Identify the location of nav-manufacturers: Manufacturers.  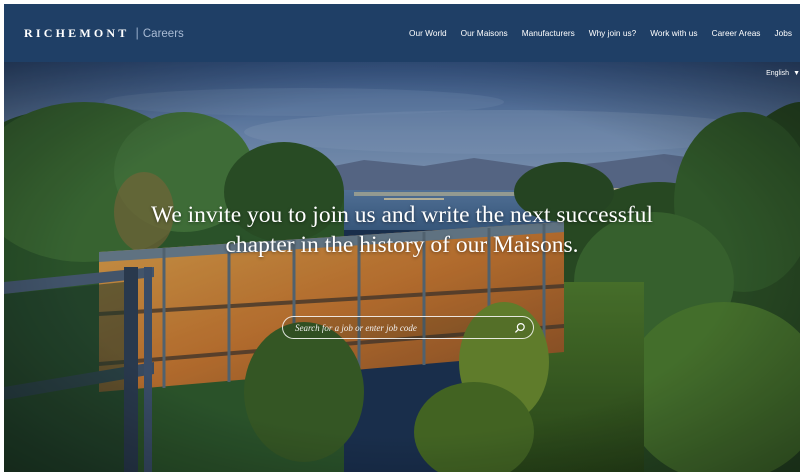
(548, 33).